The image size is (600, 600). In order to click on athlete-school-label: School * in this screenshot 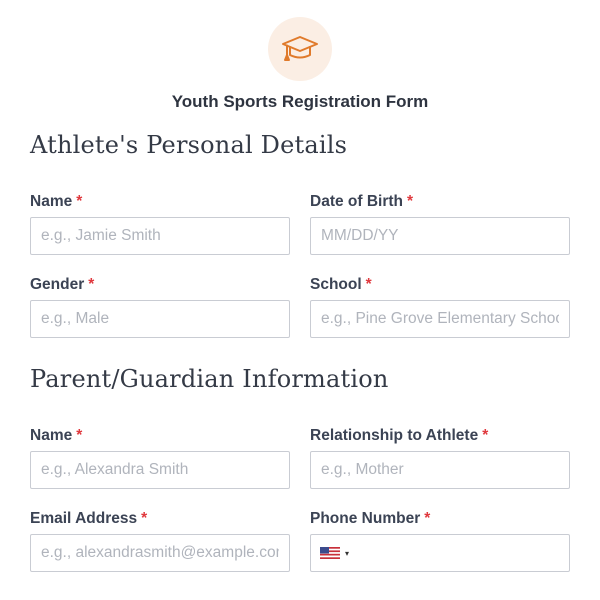, I will do `click(341, 285)`.